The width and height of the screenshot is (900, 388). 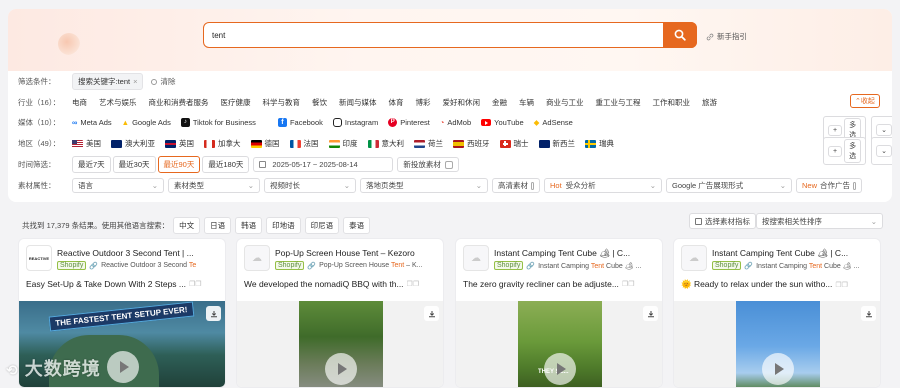 I want to click on region-fr: 法国, so click(x=304, y=143).